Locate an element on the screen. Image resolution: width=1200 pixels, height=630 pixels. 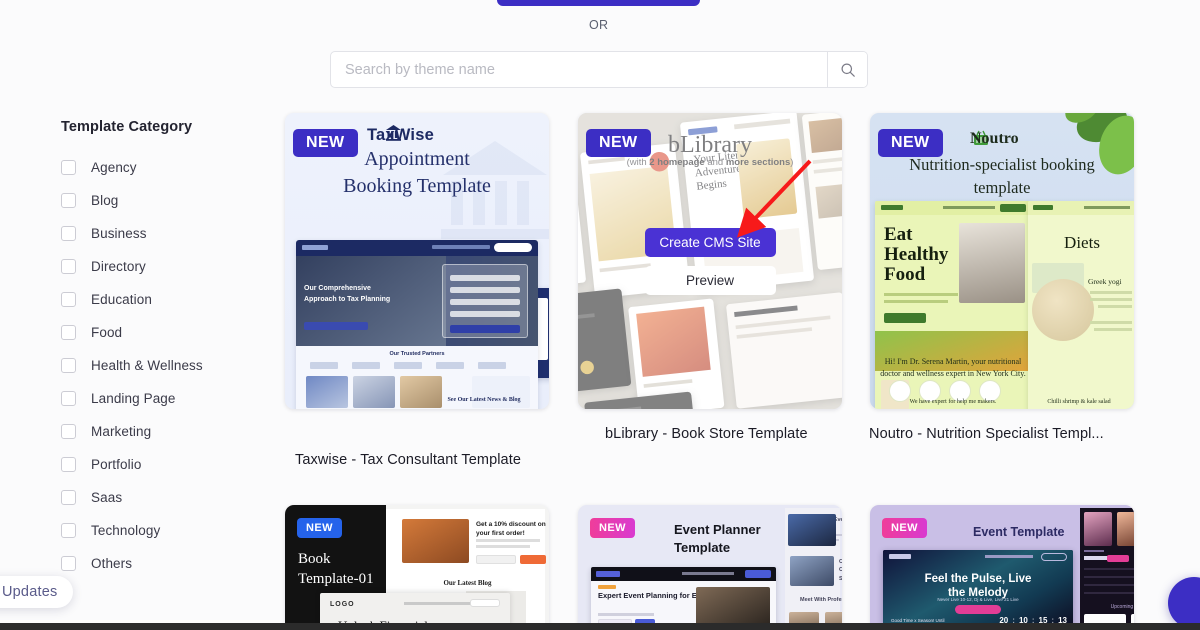
category-item-business: Business is located at coordinates (161, 233).